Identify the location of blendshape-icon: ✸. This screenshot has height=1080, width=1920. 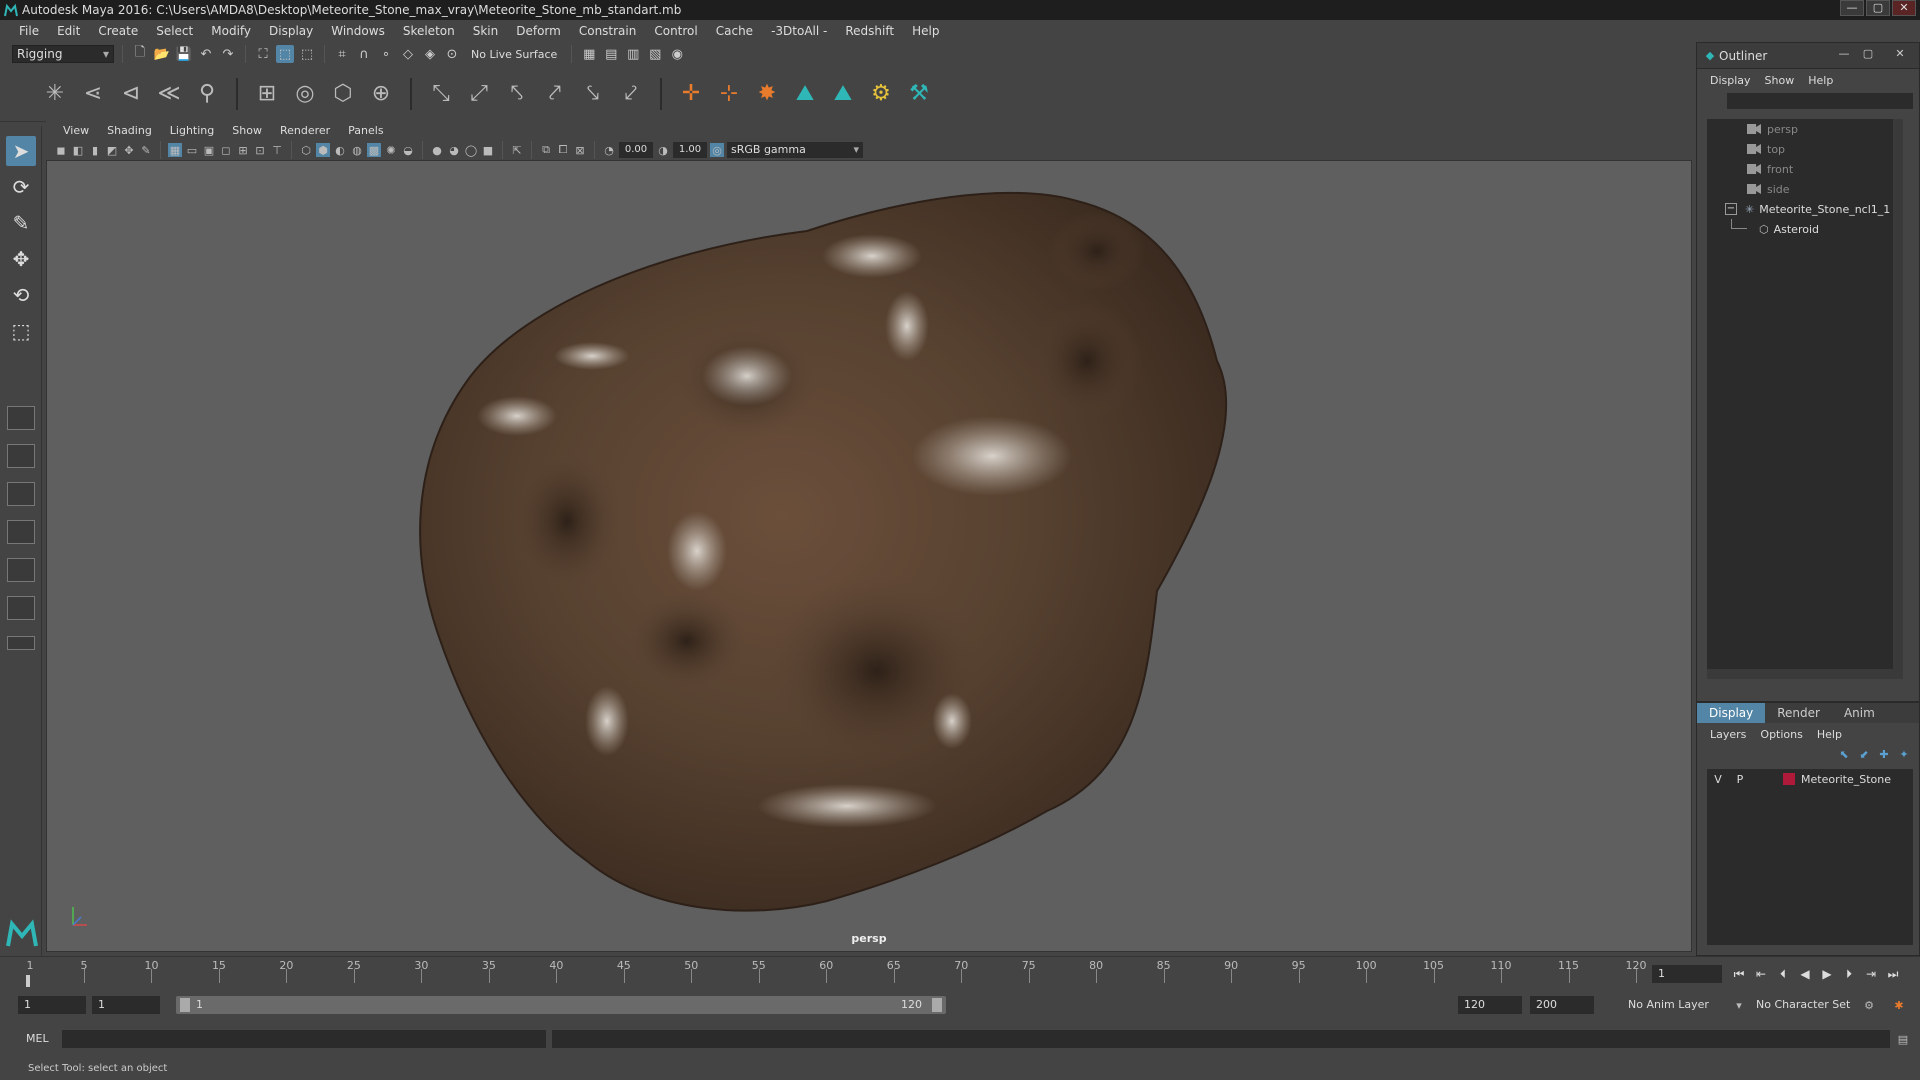
(767, 94).